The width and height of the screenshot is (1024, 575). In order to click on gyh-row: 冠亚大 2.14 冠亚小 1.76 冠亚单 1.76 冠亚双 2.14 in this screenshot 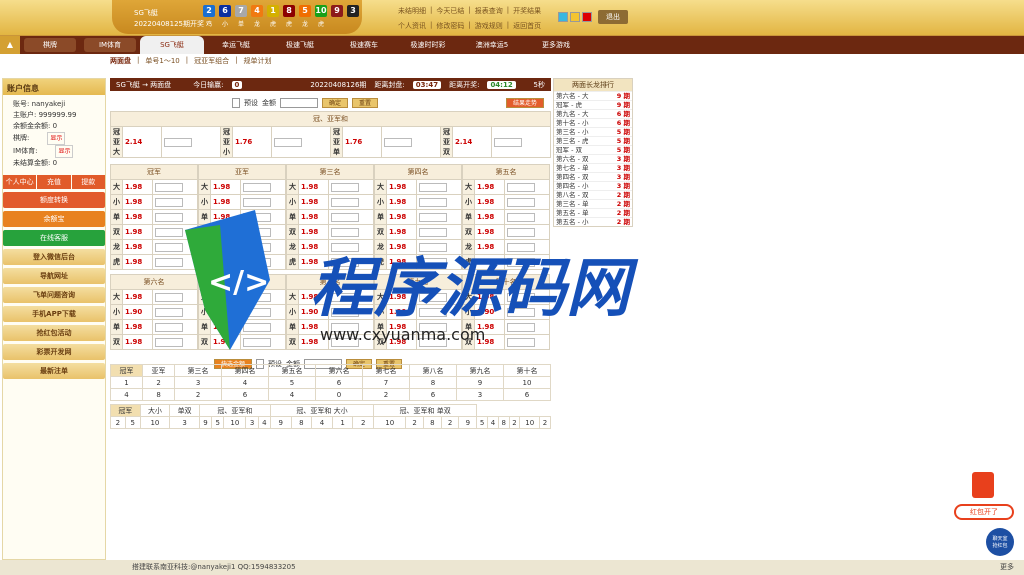, I will do `click(330, 142)`.